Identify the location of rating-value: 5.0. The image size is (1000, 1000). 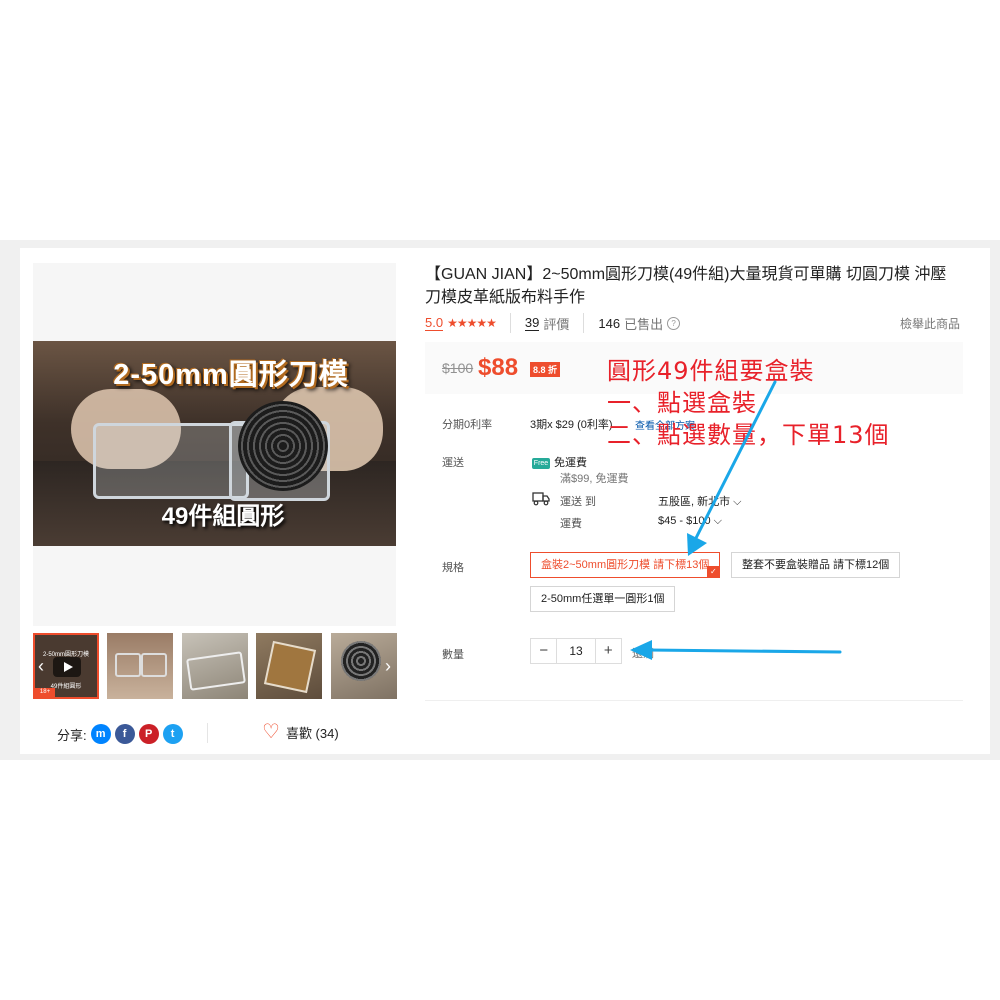
(434, 323).